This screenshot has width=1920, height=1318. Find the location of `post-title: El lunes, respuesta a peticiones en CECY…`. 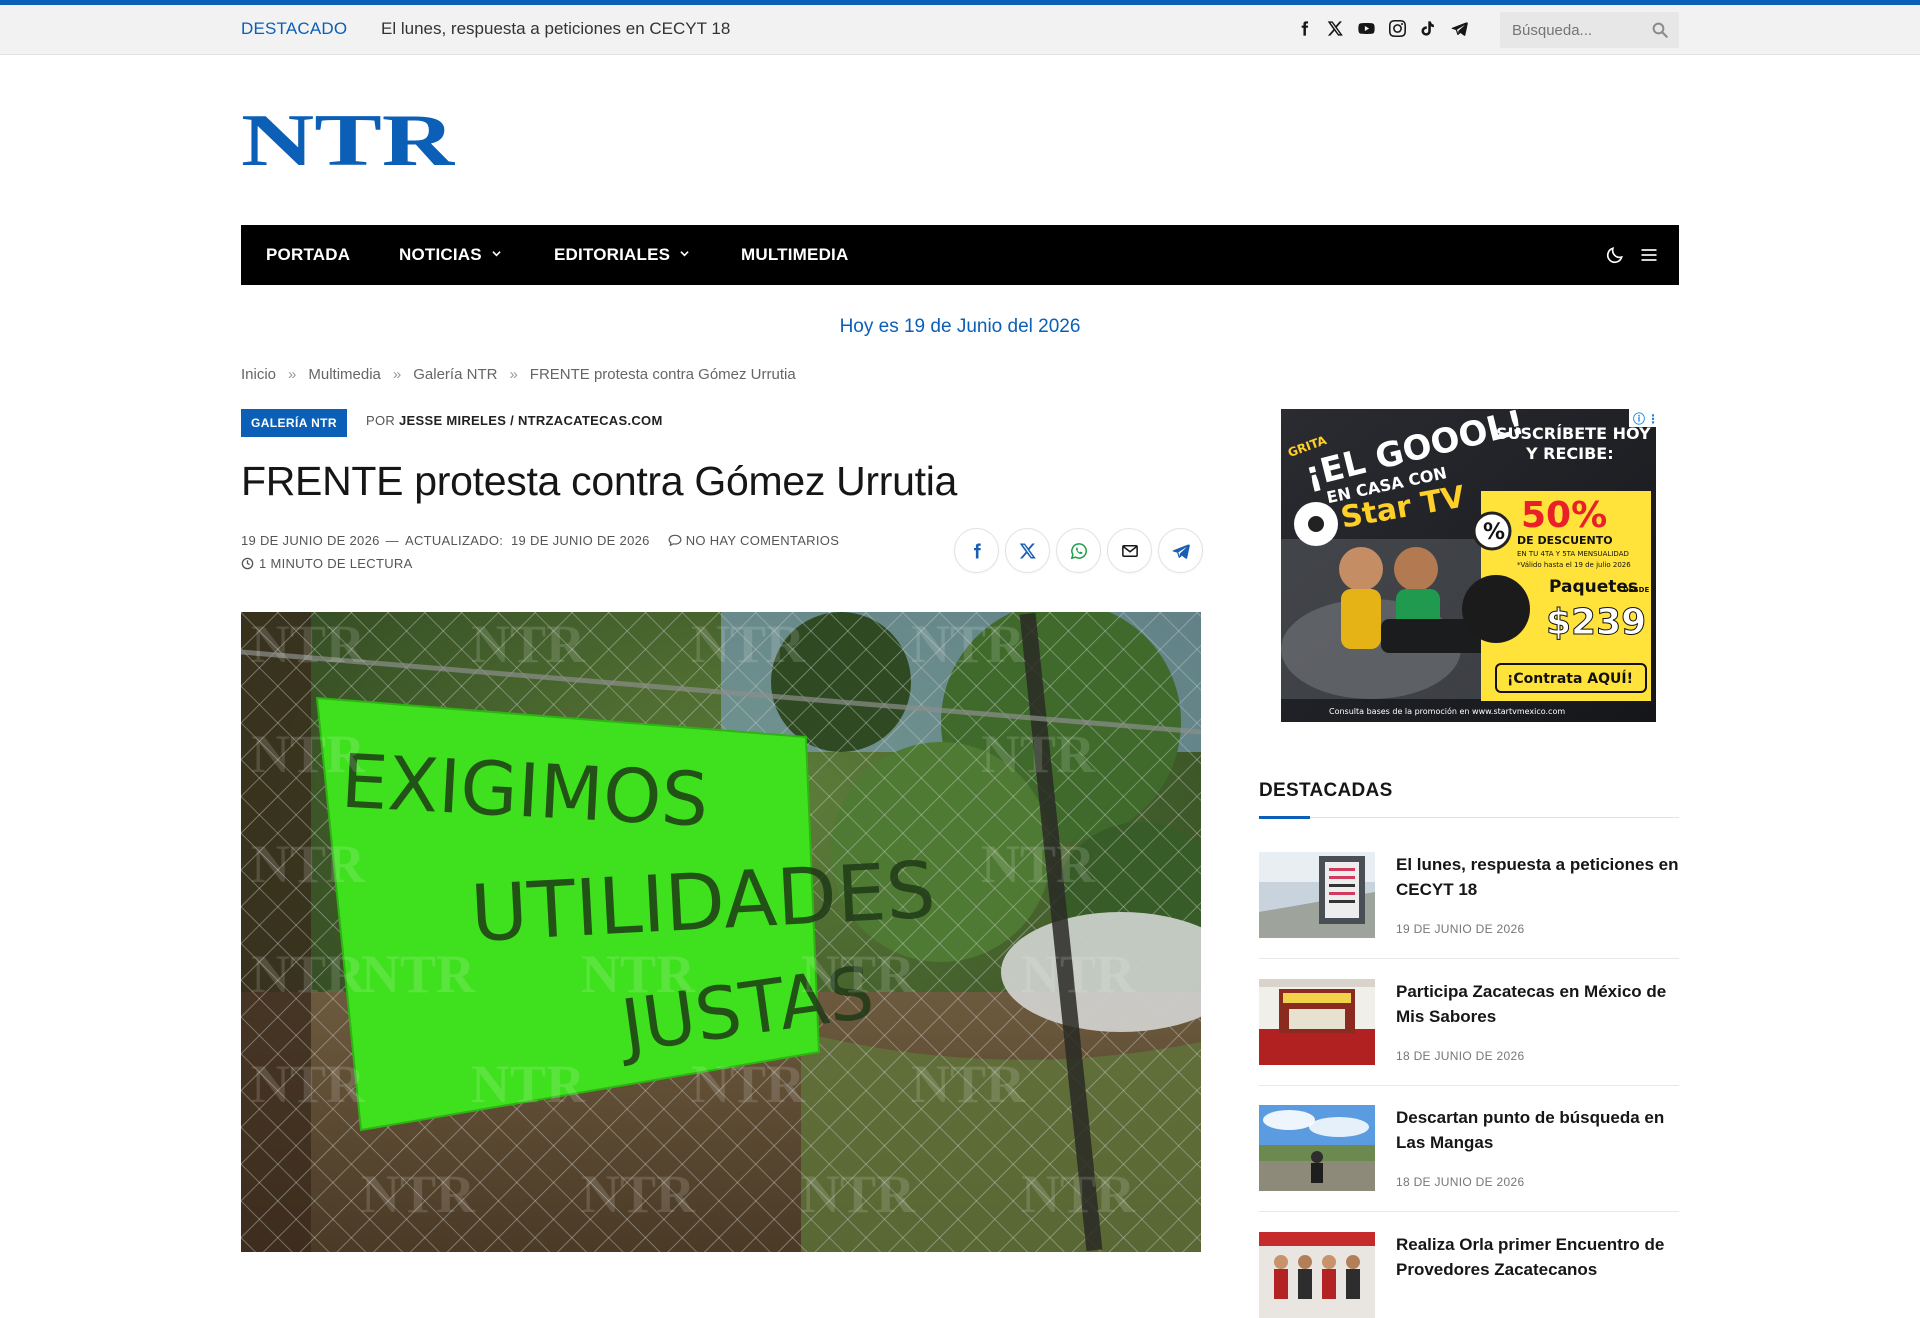

post-title: El lunes, respuesta a peticiones en CECY… is located at coordinates (1537, 877).